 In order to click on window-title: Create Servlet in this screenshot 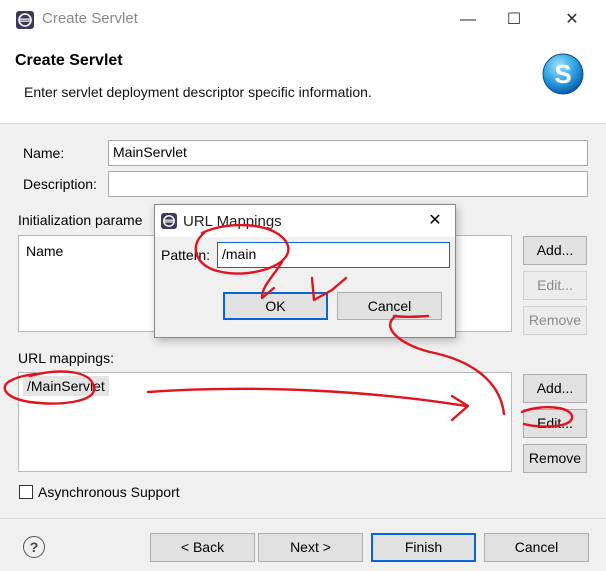, I will do `click(90, 18)`.